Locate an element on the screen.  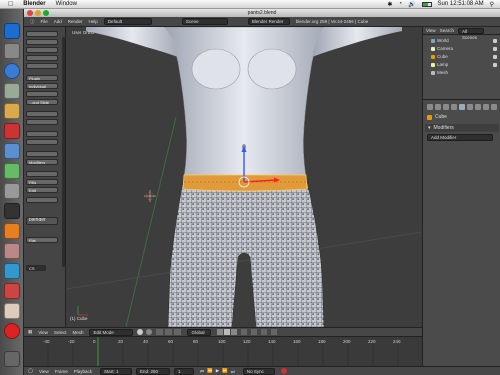
bluetooth-icon: ✱ is located at coordinates (389, 4).